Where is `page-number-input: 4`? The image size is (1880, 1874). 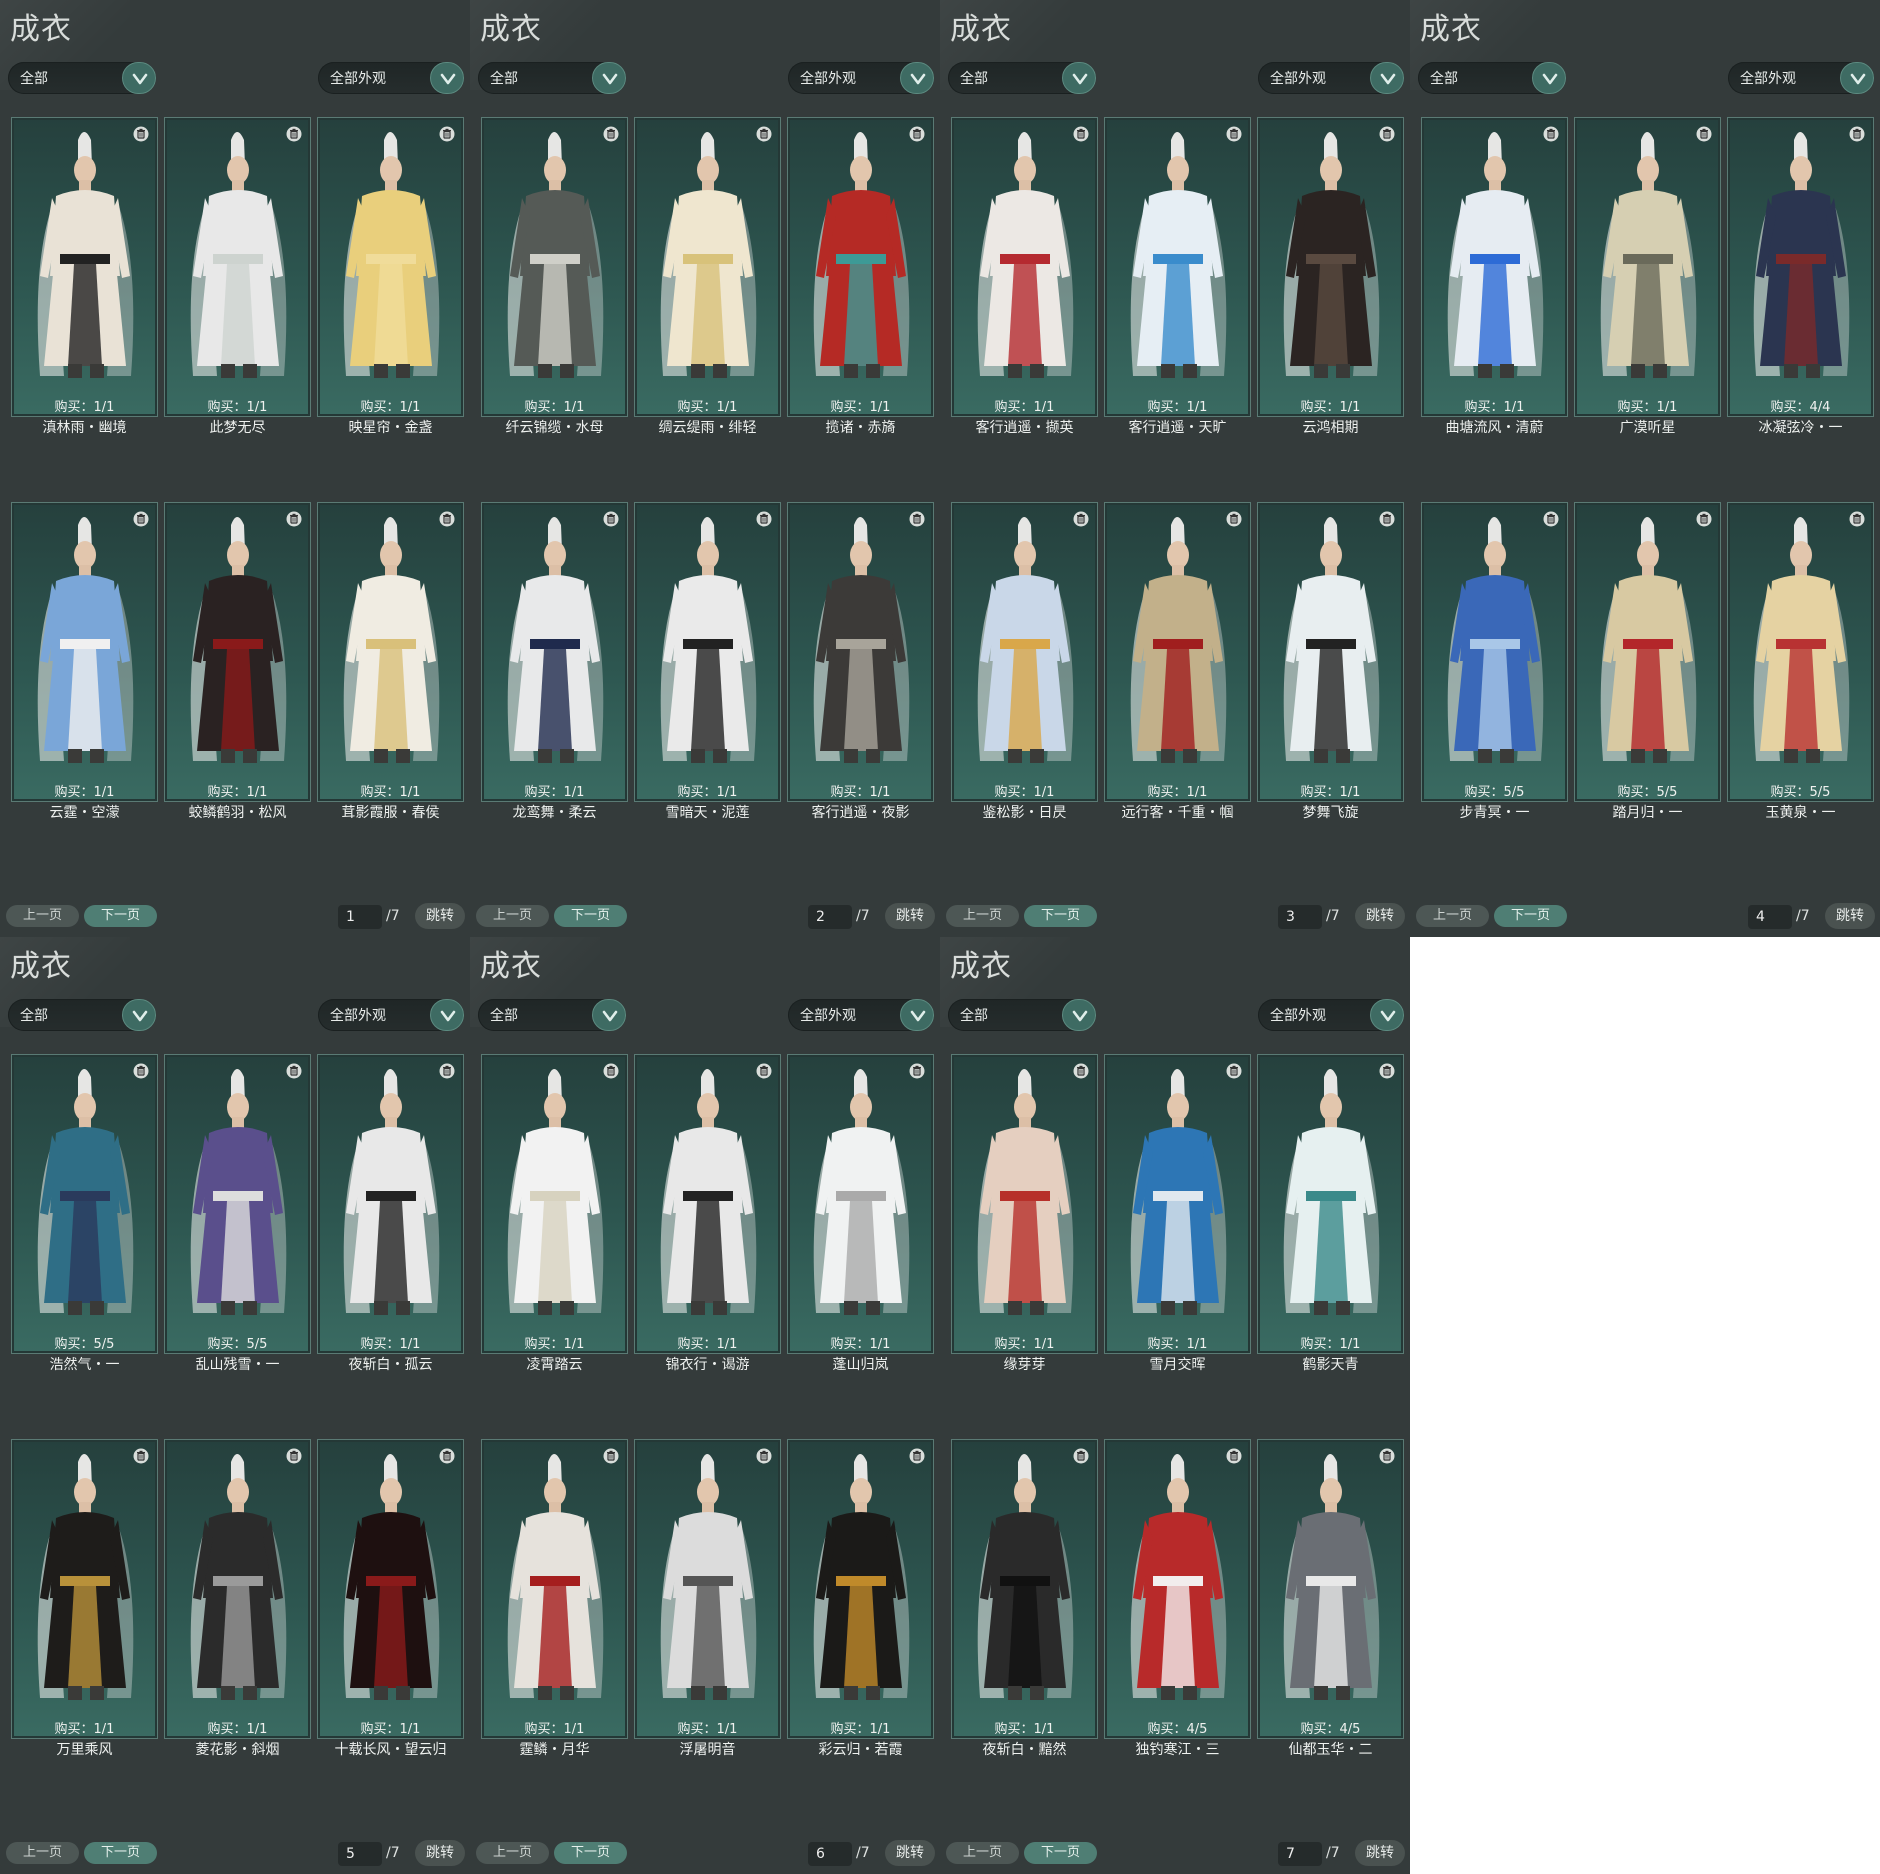
page-number-input: 4 is located at coordinates (1770, 917).